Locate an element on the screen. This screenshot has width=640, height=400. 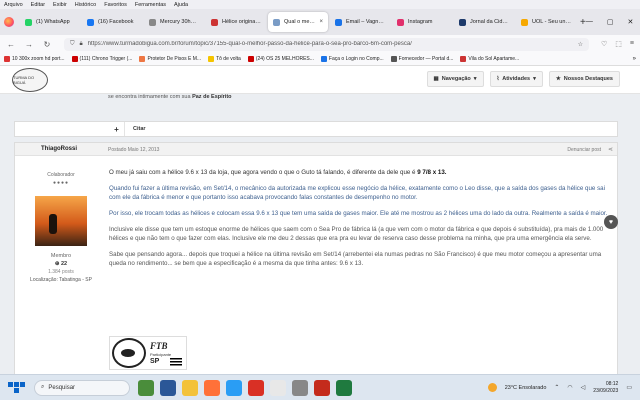
menu-icon: ≡ is located at coordinates (632, 44).